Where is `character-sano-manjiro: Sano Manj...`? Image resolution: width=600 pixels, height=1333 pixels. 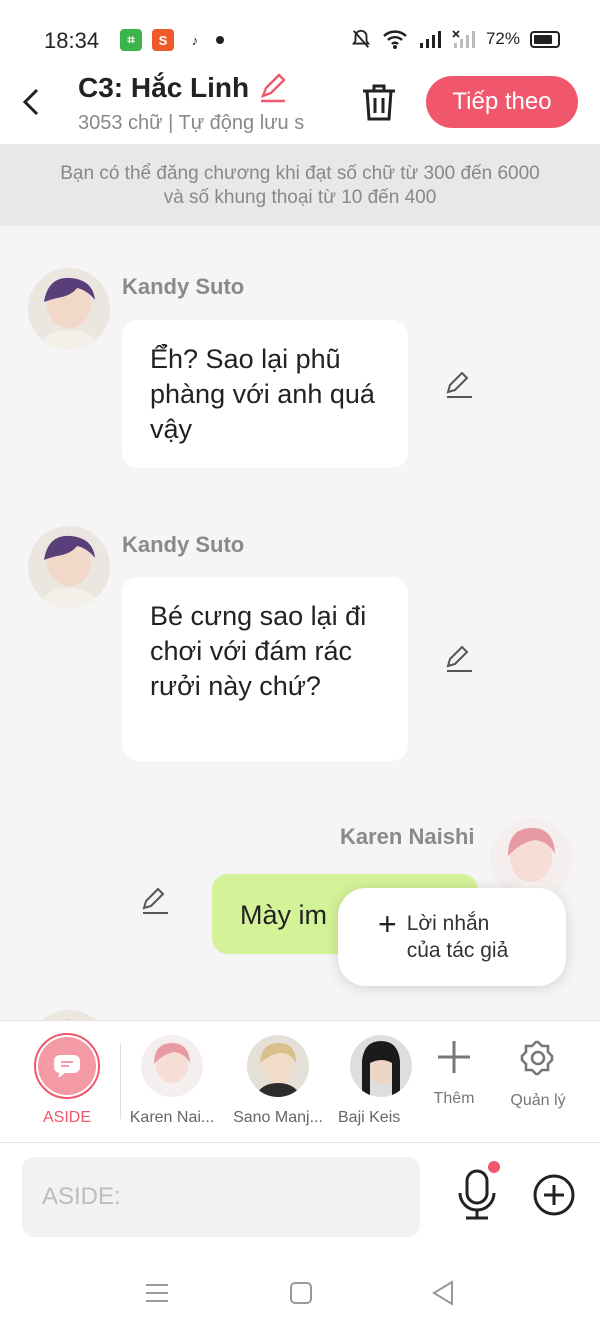
character-sano-manjiro: Sano Manj... is located at coordinates (278, 1081).